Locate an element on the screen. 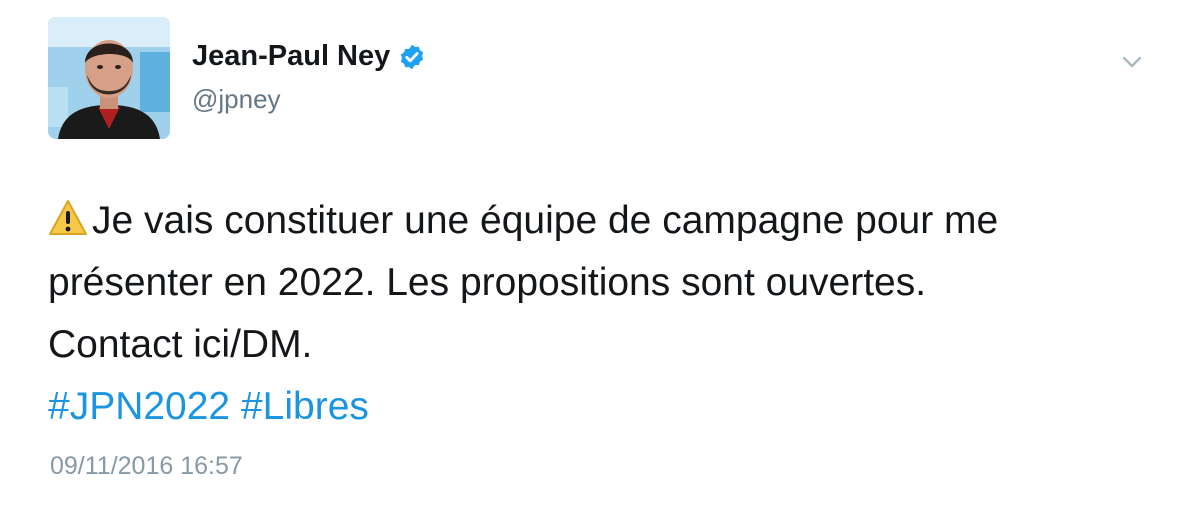  warning-icon is located at coordinates (68, 218).